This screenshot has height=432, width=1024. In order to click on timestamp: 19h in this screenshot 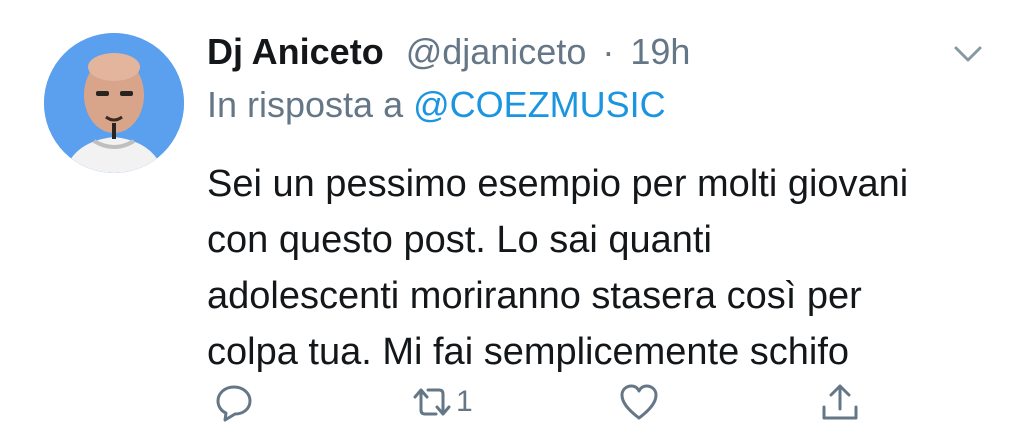, I will do `click(660, 51)`.